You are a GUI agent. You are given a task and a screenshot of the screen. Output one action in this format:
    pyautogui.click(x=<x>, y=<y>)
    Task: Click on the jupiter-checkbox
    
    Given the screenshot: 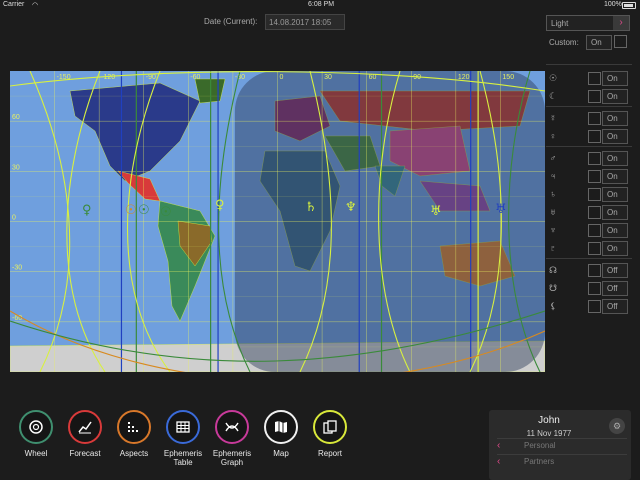 What is the action you would take?
    pyautogui.click(x=594, y=176)
    